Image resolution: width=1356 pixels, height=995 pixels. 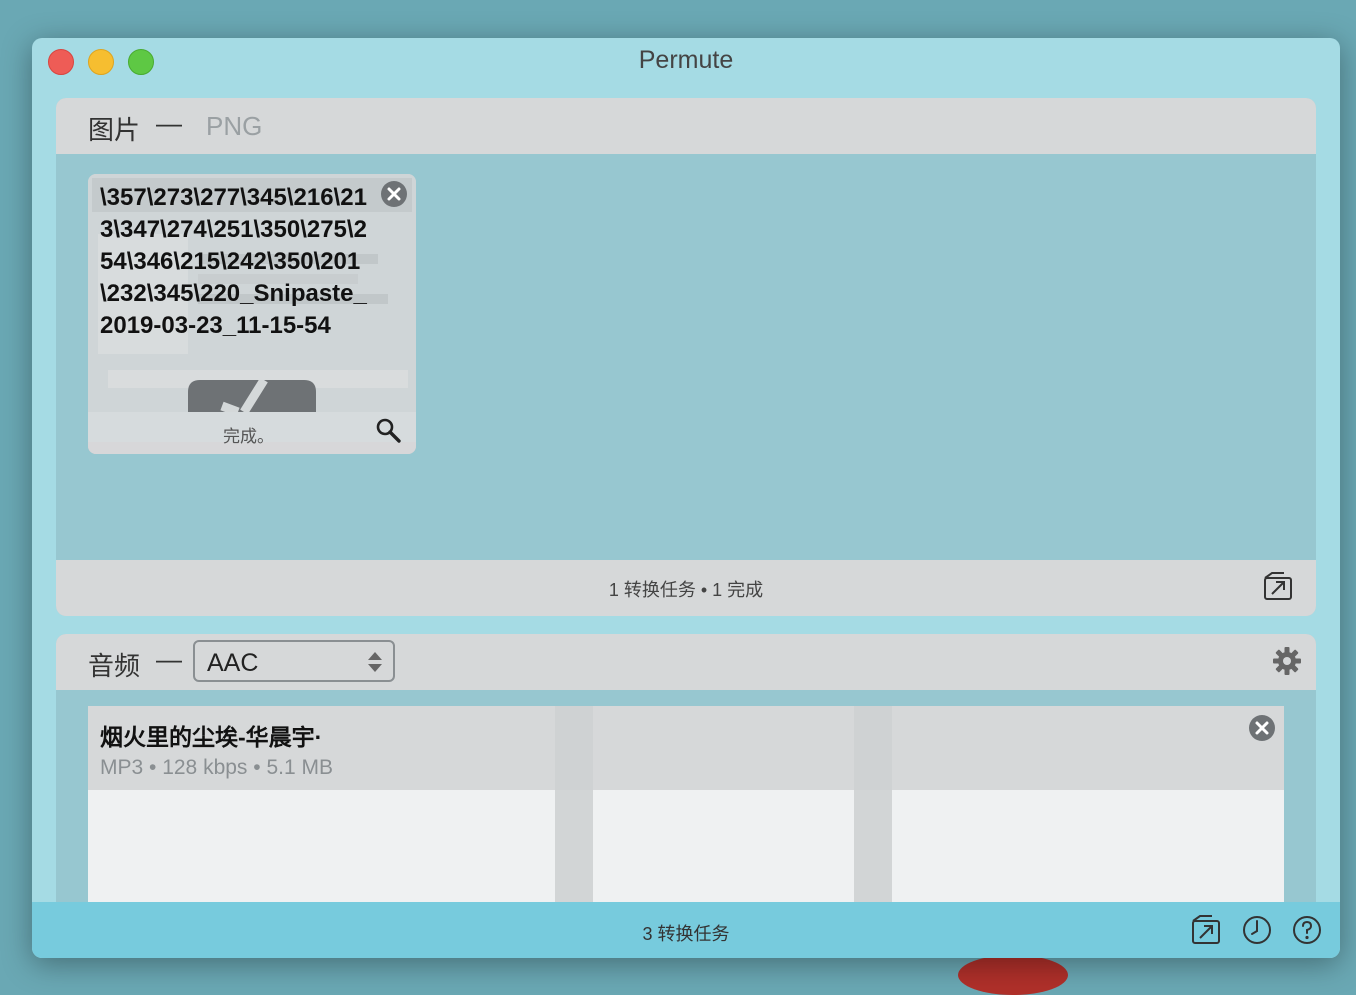 What do you see at coordinates (233, 663) in the screenshot?
I see `audio-format-value: AAC` at bounding box center [233, 663].